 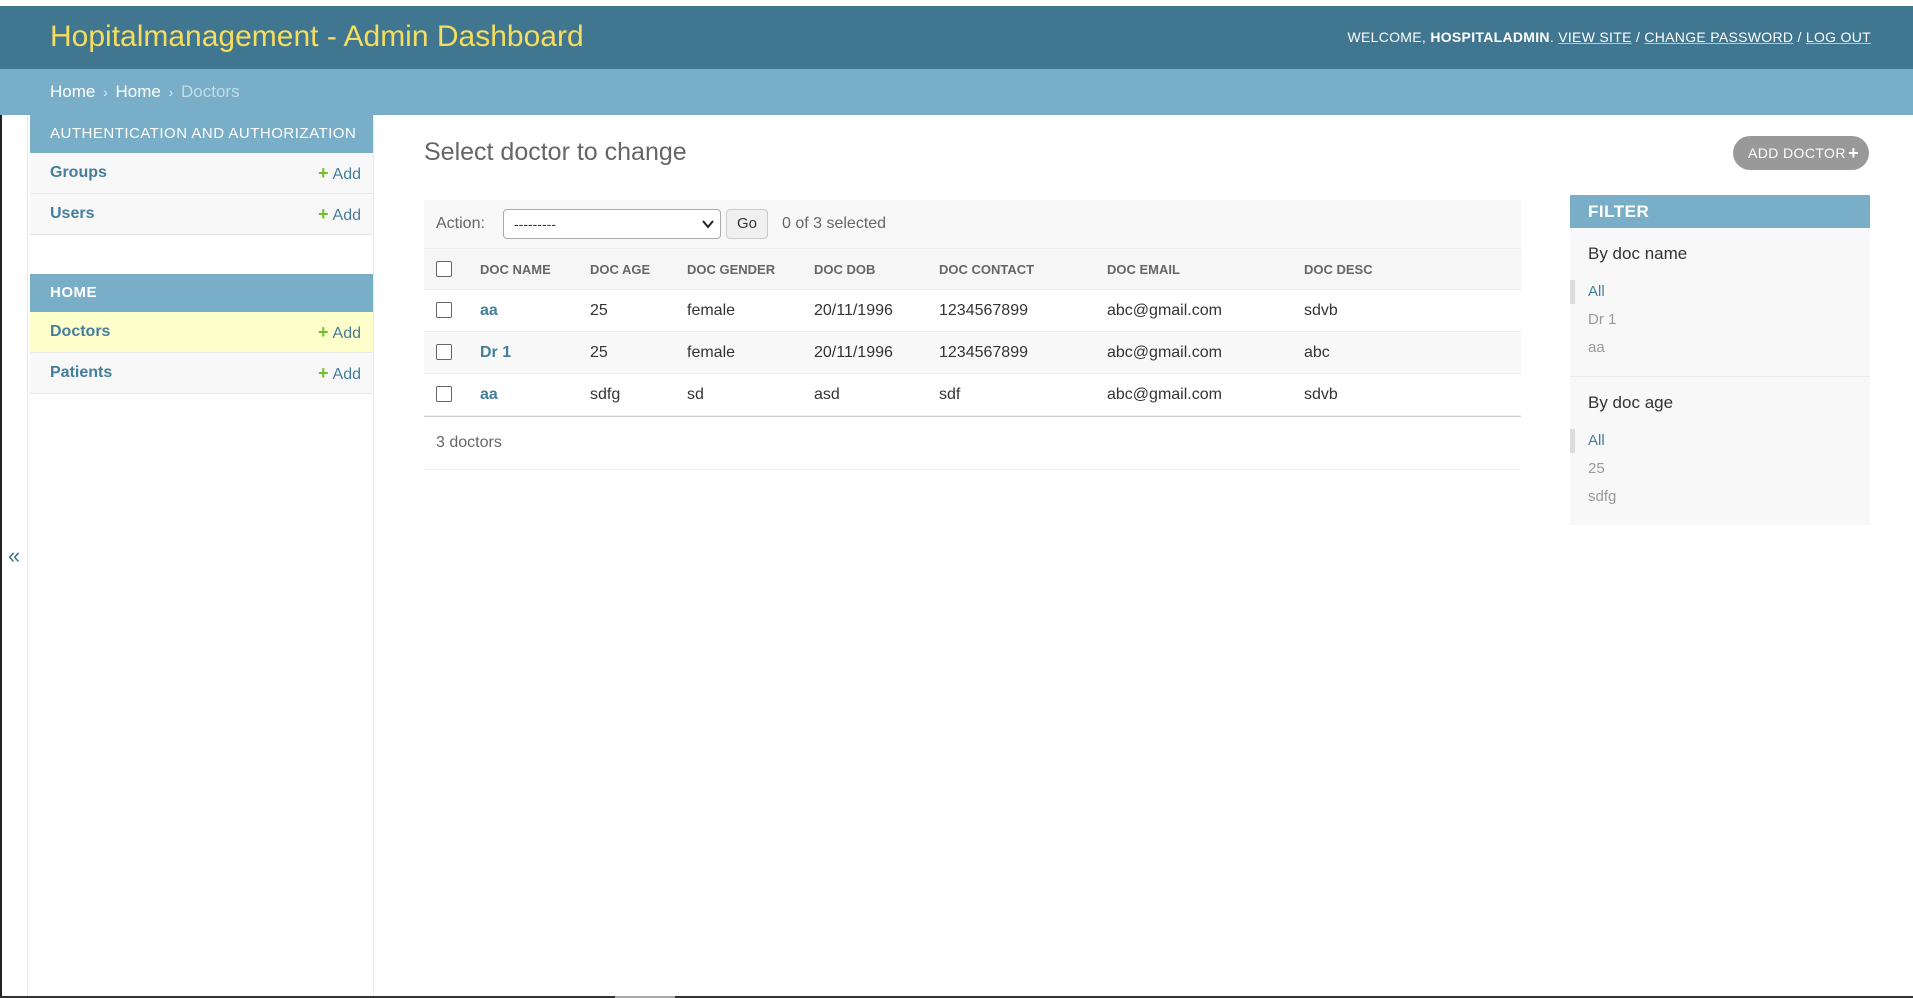 I want to click on add-user-link: + Add, so click(x=339, y=215).